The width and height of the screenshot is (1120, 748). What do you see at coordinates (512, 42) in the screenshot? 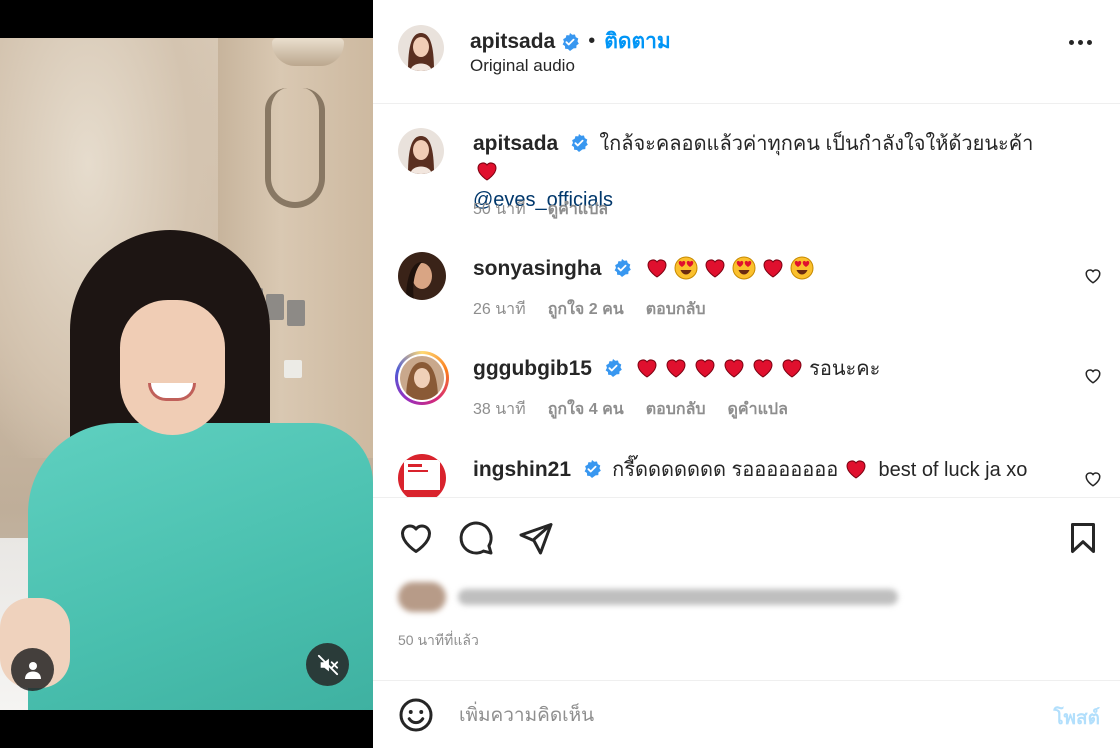
I see `author-username: apitsada` at bounding box center [512, 42].